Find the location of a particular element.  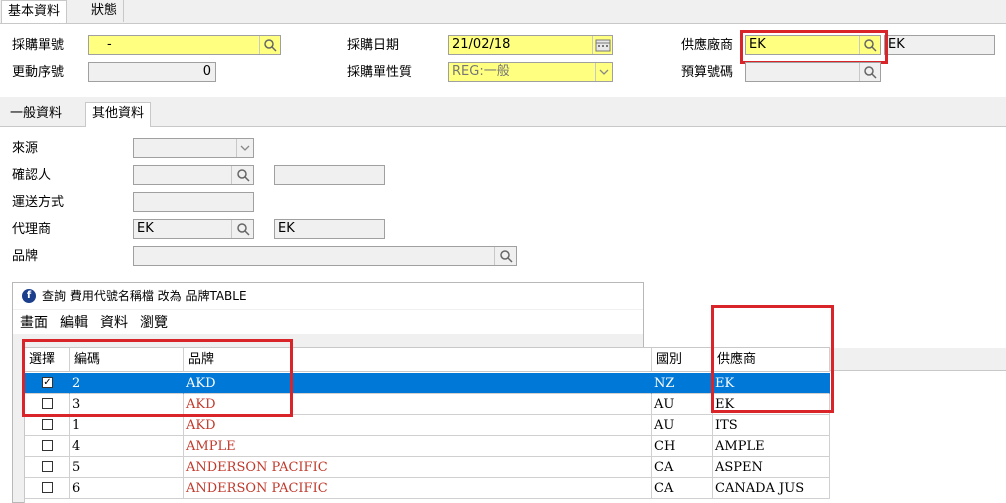

source-dropdown-button is located at coordinates (244, 148).